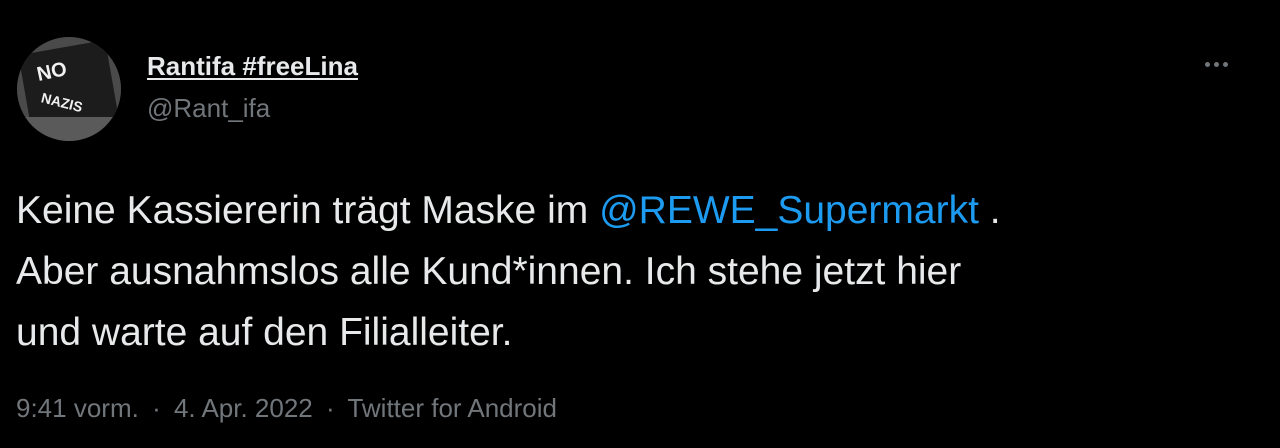 The height and width of the screenshot is (448, 1280). Describe the element at coordinates (252, 66) in the screenshot. I see `display-name: Rantifa #freeLina` at that location.